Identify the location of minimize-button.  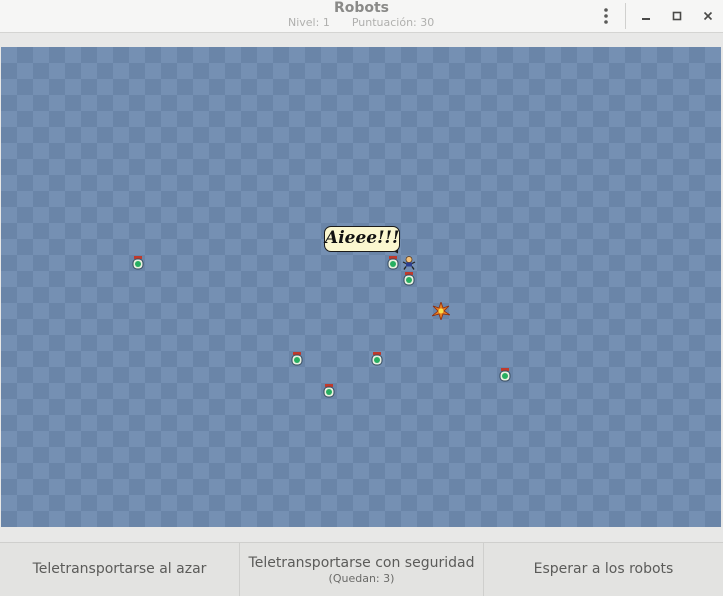
(646, 16).